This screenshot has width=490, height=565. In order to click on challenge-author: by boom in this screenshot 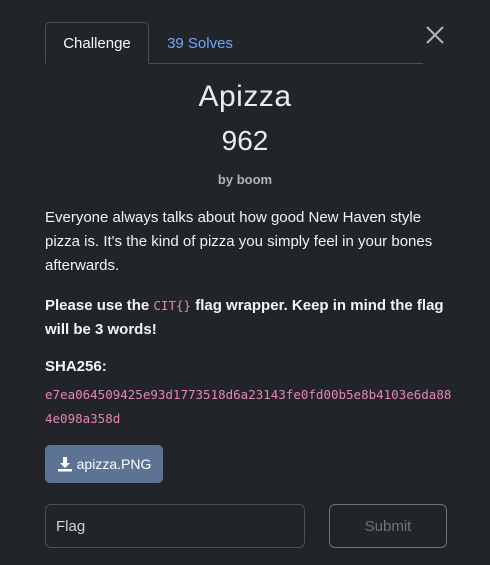, I will do `click(245, 179)`.